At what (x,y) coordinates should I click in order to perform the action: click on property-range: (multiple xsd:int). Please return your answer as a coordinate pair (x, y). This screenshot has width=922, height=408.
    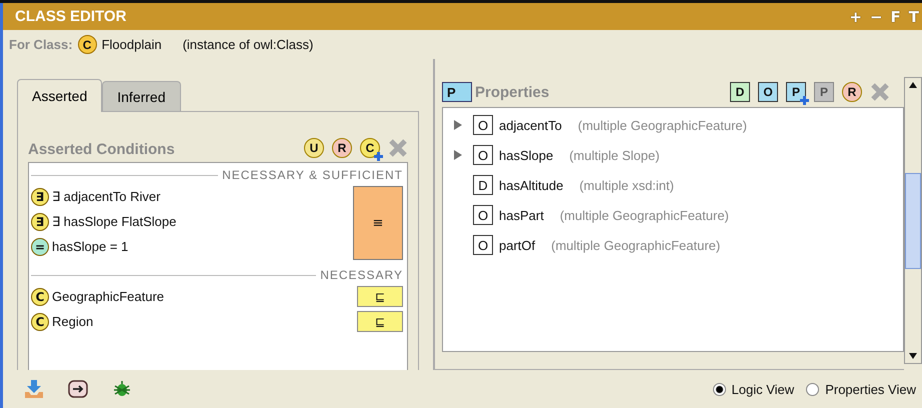
    Looking at the image, I should click on (626, 185).